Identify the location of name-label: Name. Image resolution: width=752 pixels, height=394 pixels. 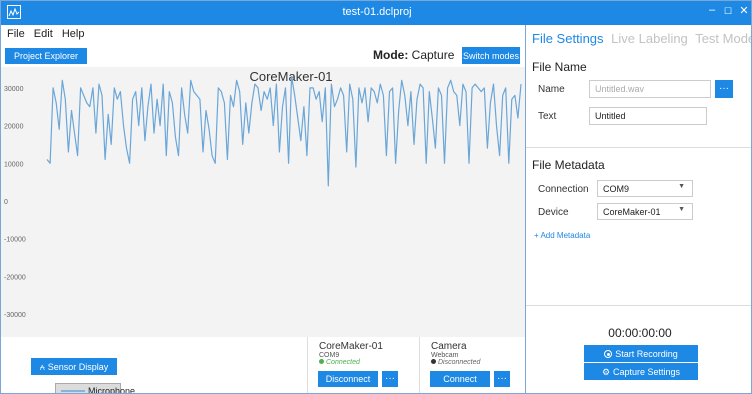
(551, 89).